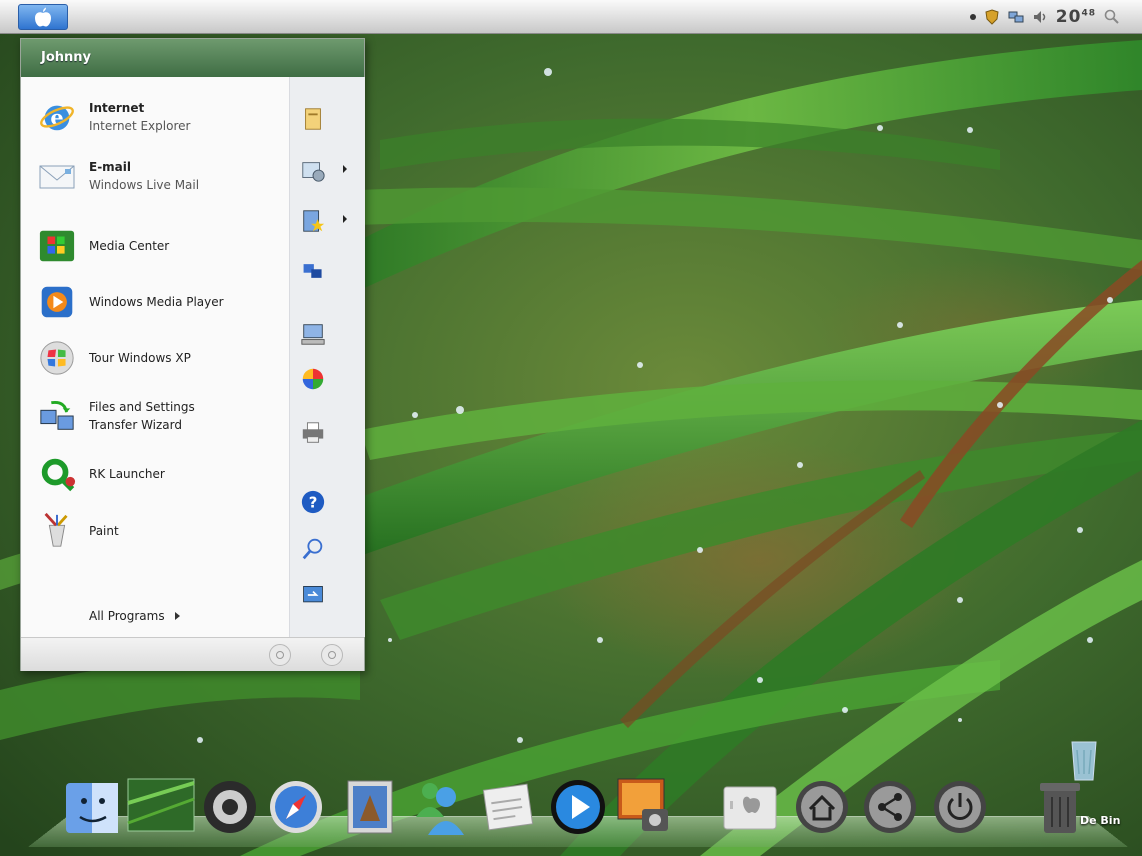 This screenshot has height=856, width=1142. Describe the element at coordinates (156, 302) in the screenshot. I see `program-title: Windows Media Player` at that location.